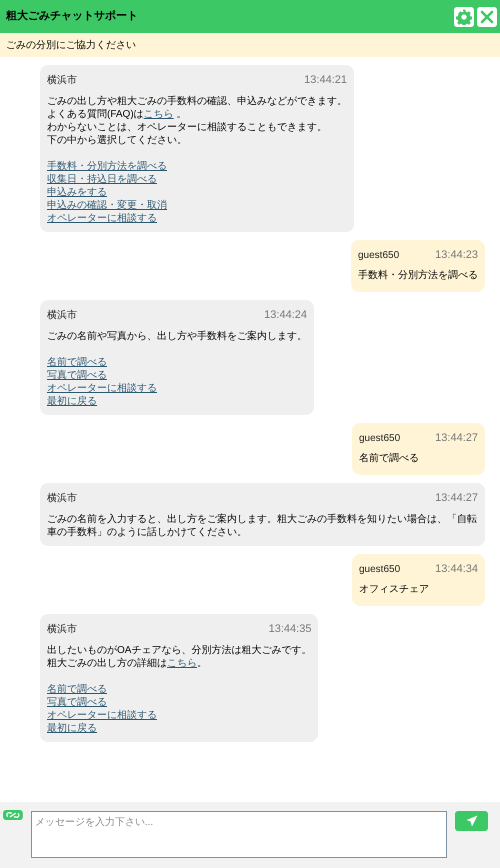 The height and width of the screenshot is (868, 500). I want to click on message-text: ごみの名前を入力すると、出し方をご案内します。粗大ごみの手数料を知りたい場合は、「自転車の手数料」のように話しかけてください。, so click(262, 525).